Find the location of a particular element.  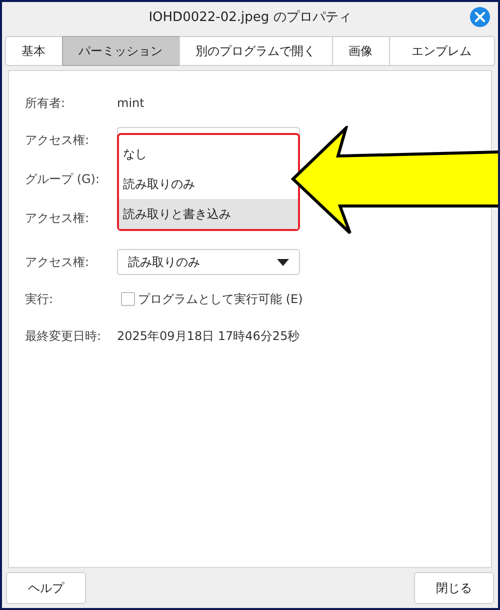

menu-option: 読み取りと書き込み is located at coordinates (208, 214).